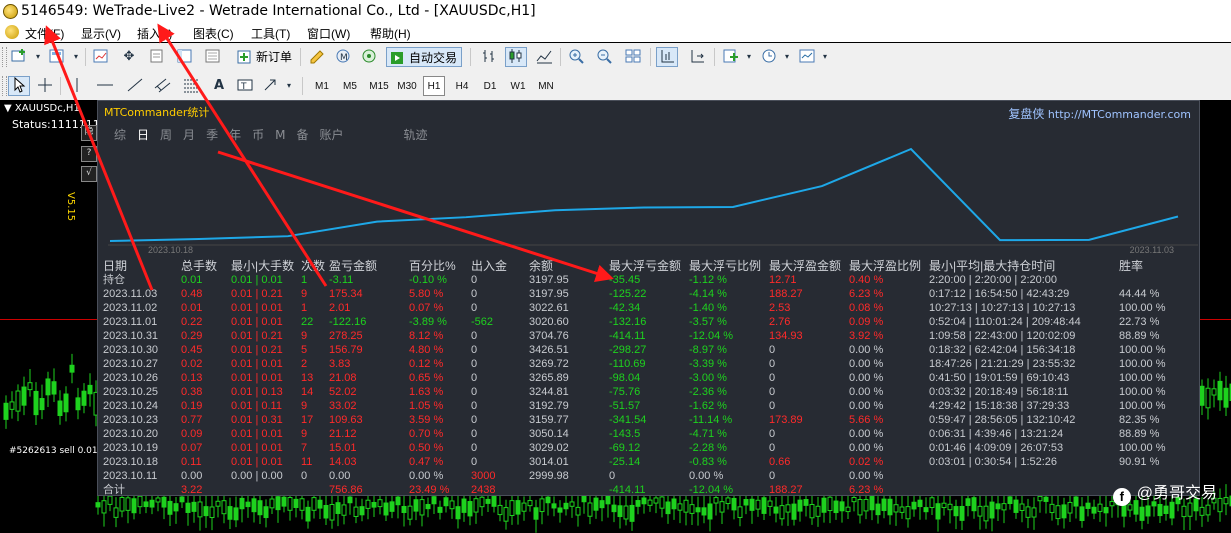  Describe the element at coordinates (101, 57) in the screenshot. I see `market-watch-icon` at that location.